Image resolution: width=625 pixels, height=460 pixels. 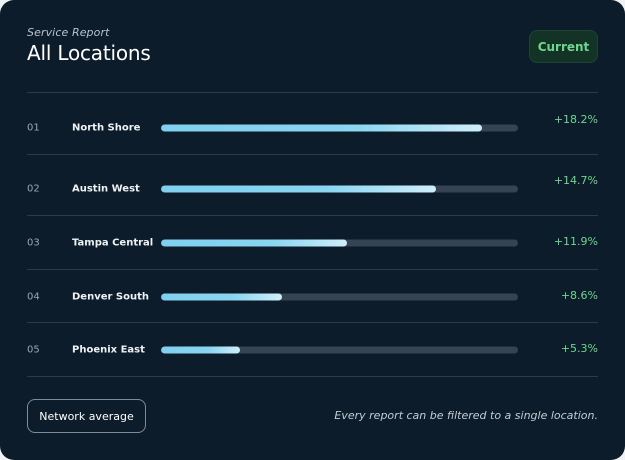 I want to click on row-index: 05, so click(x=33, y=349).